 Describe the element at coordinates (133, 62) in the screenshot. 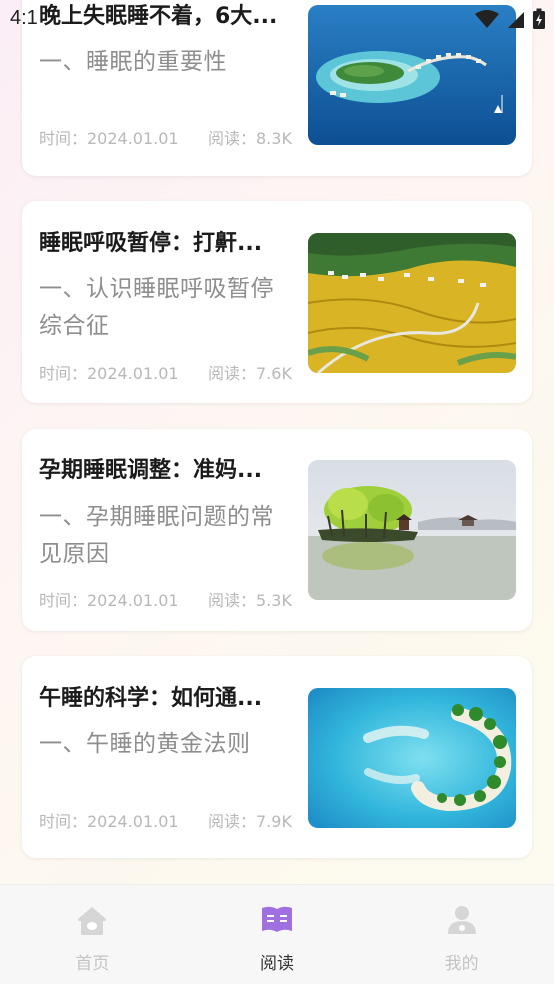

I see `article-summary: 一、睡眠的重要性` at that location.